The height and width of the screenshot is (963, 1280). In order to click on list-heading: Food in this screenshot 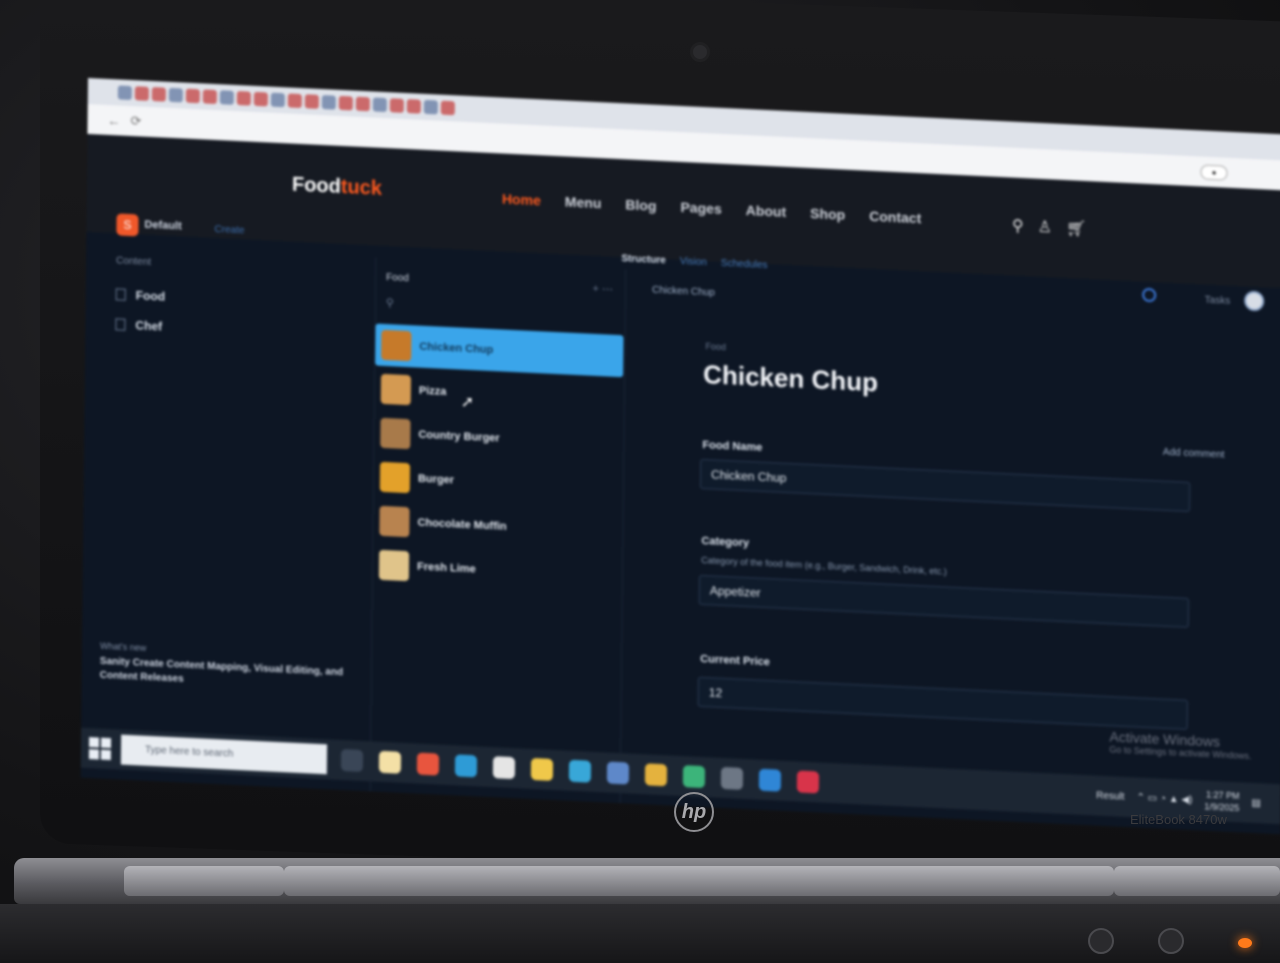, I will do `click(397, 278)`.